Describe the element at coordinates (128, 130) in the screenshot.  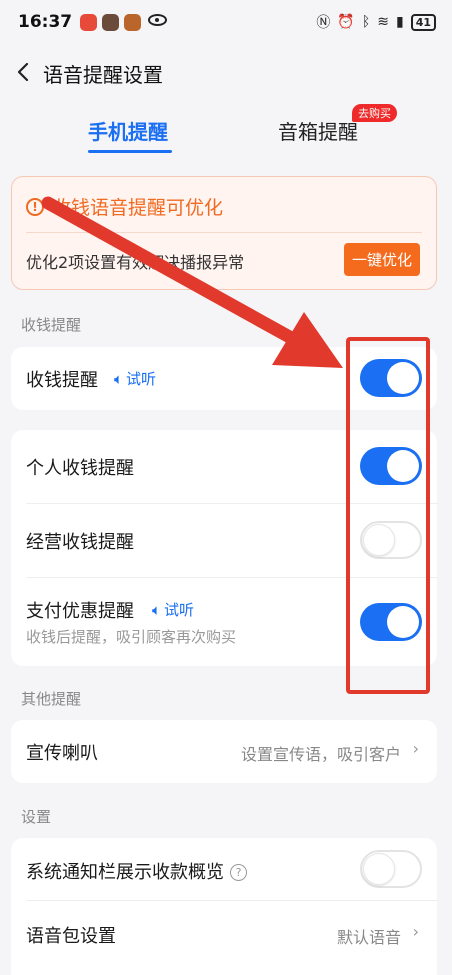
I see `tab-phone-reminder: 手机提醒` at that location.